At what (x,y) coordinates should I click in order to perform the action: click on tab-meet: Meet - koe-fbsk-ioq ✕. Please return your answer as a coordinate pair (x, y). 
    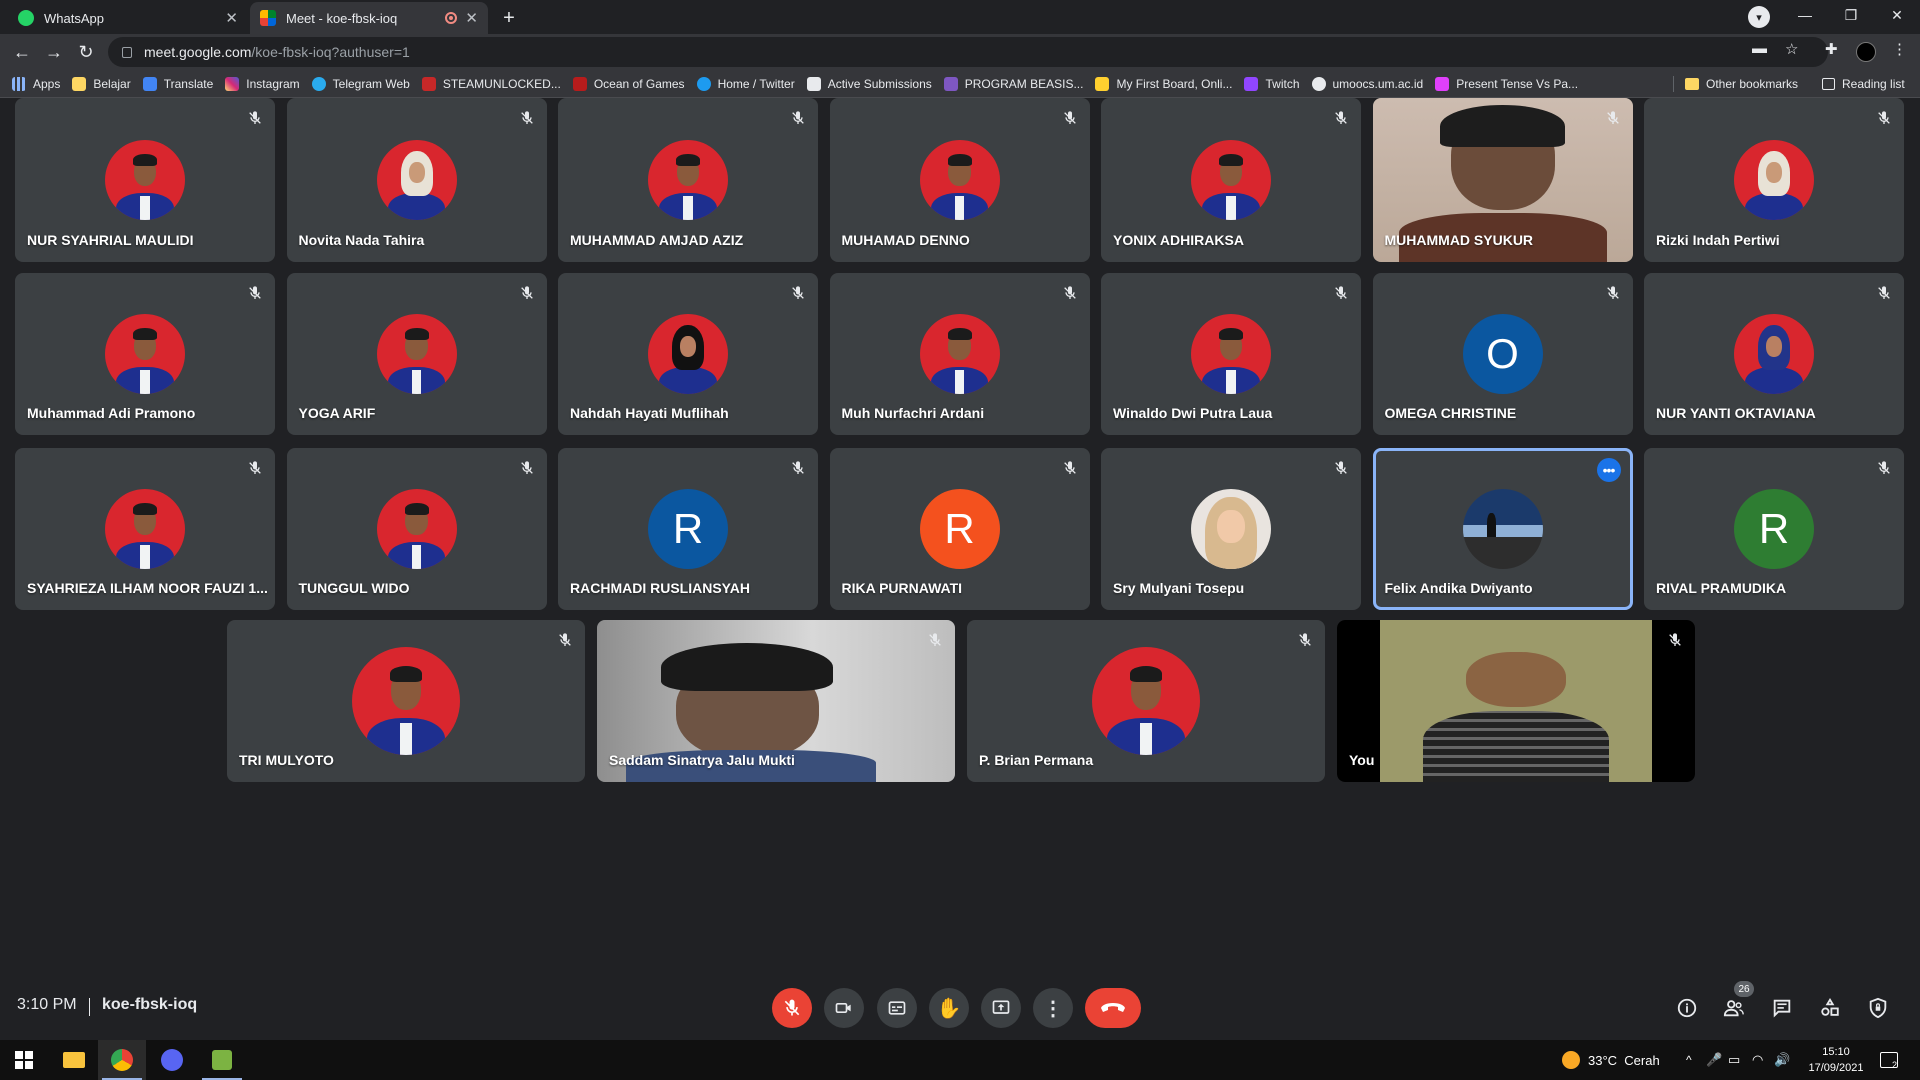
    Looking at the image, I should click on (369, 18).